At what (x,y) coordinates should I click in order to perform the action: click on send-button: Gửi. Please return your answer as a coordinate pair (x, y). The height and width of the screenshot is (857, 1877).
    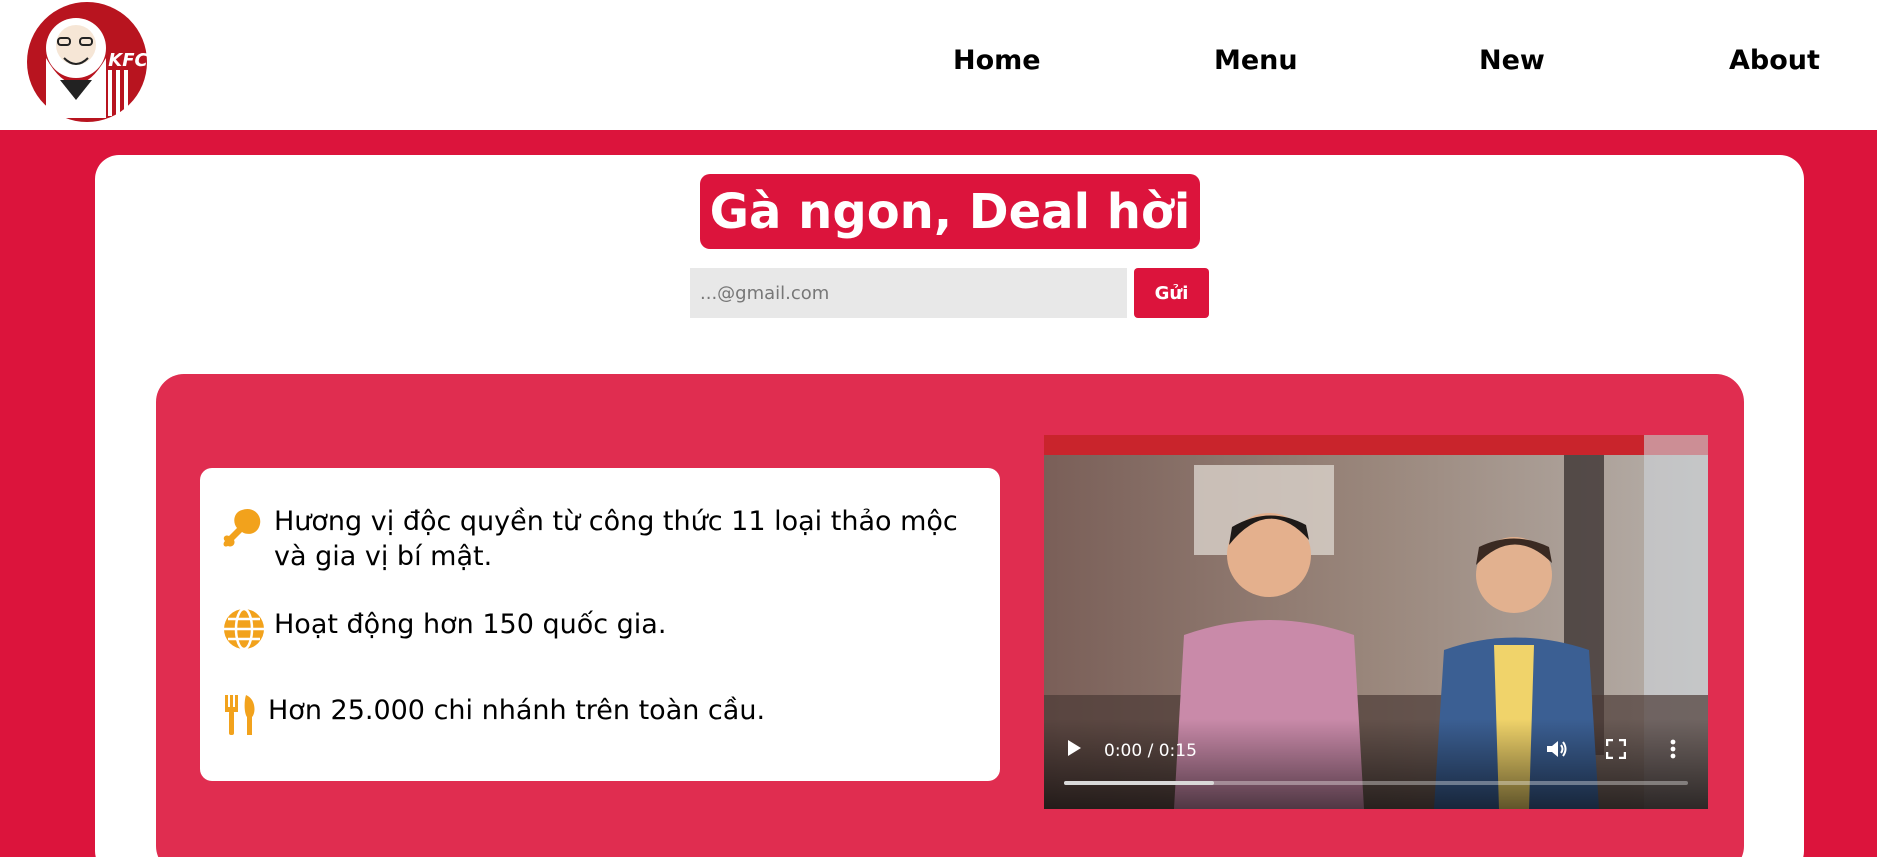
    Looking at the image, I should click on (1171, 293).